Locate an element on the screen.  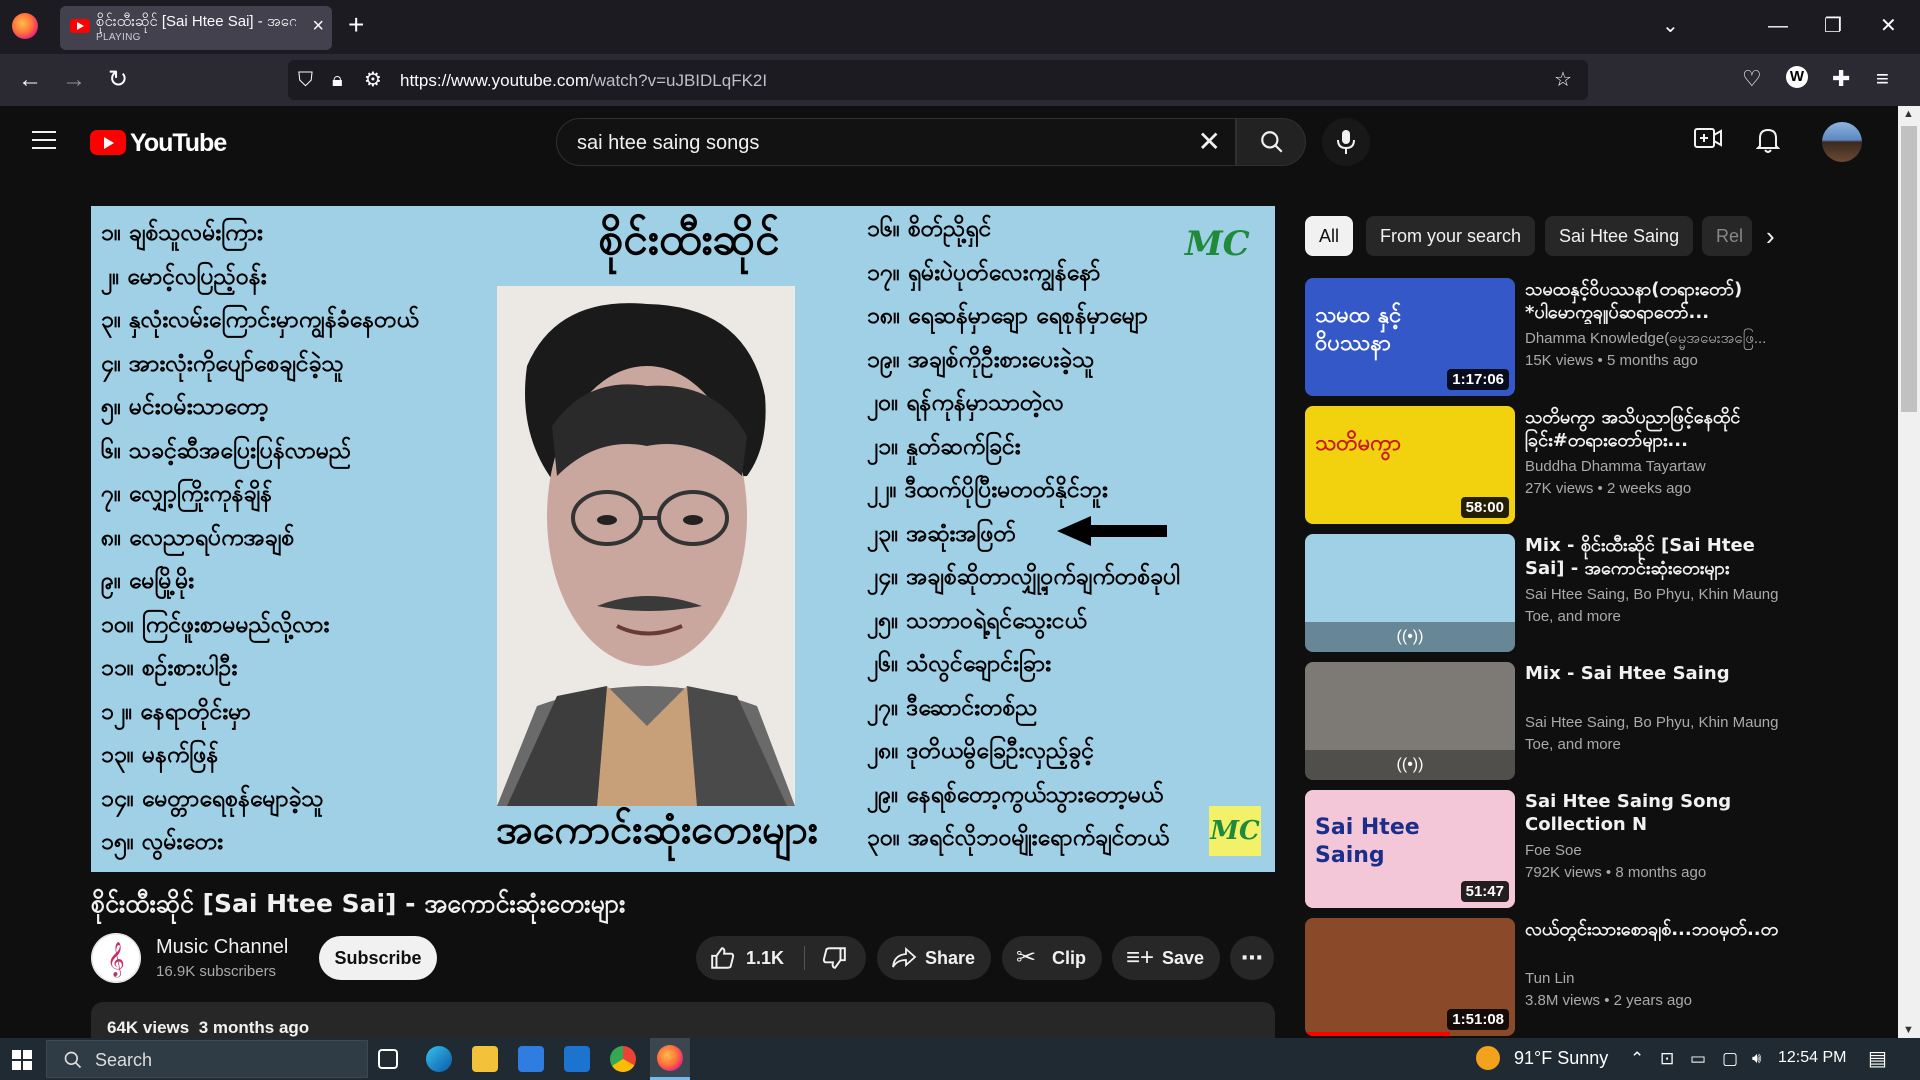
share-arrow-icon is located at coordinates (904, 957).